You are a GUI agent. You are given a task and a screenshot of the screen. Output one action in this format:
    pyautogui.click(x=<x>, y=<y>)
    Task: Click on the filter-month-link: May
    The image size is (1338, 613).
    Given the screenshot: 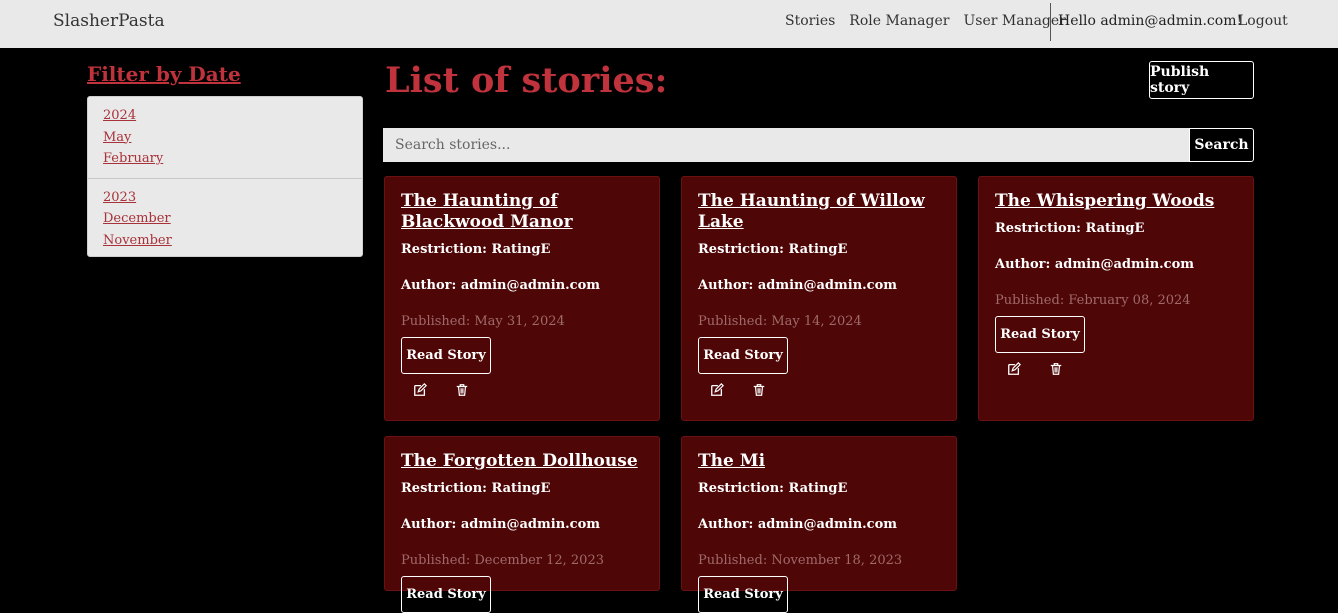 What is the action you would take?
    pyautogui.click(x=225, y=138)
    